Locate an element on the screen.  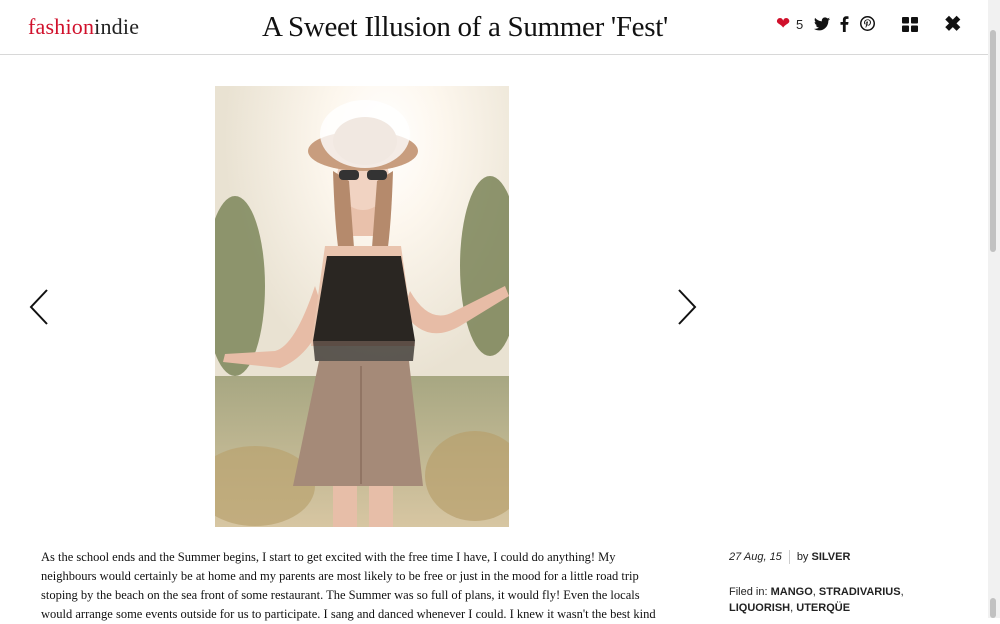
post-meta: 27 Aug, 15 by SILVER is located at coordinates (789, 557).